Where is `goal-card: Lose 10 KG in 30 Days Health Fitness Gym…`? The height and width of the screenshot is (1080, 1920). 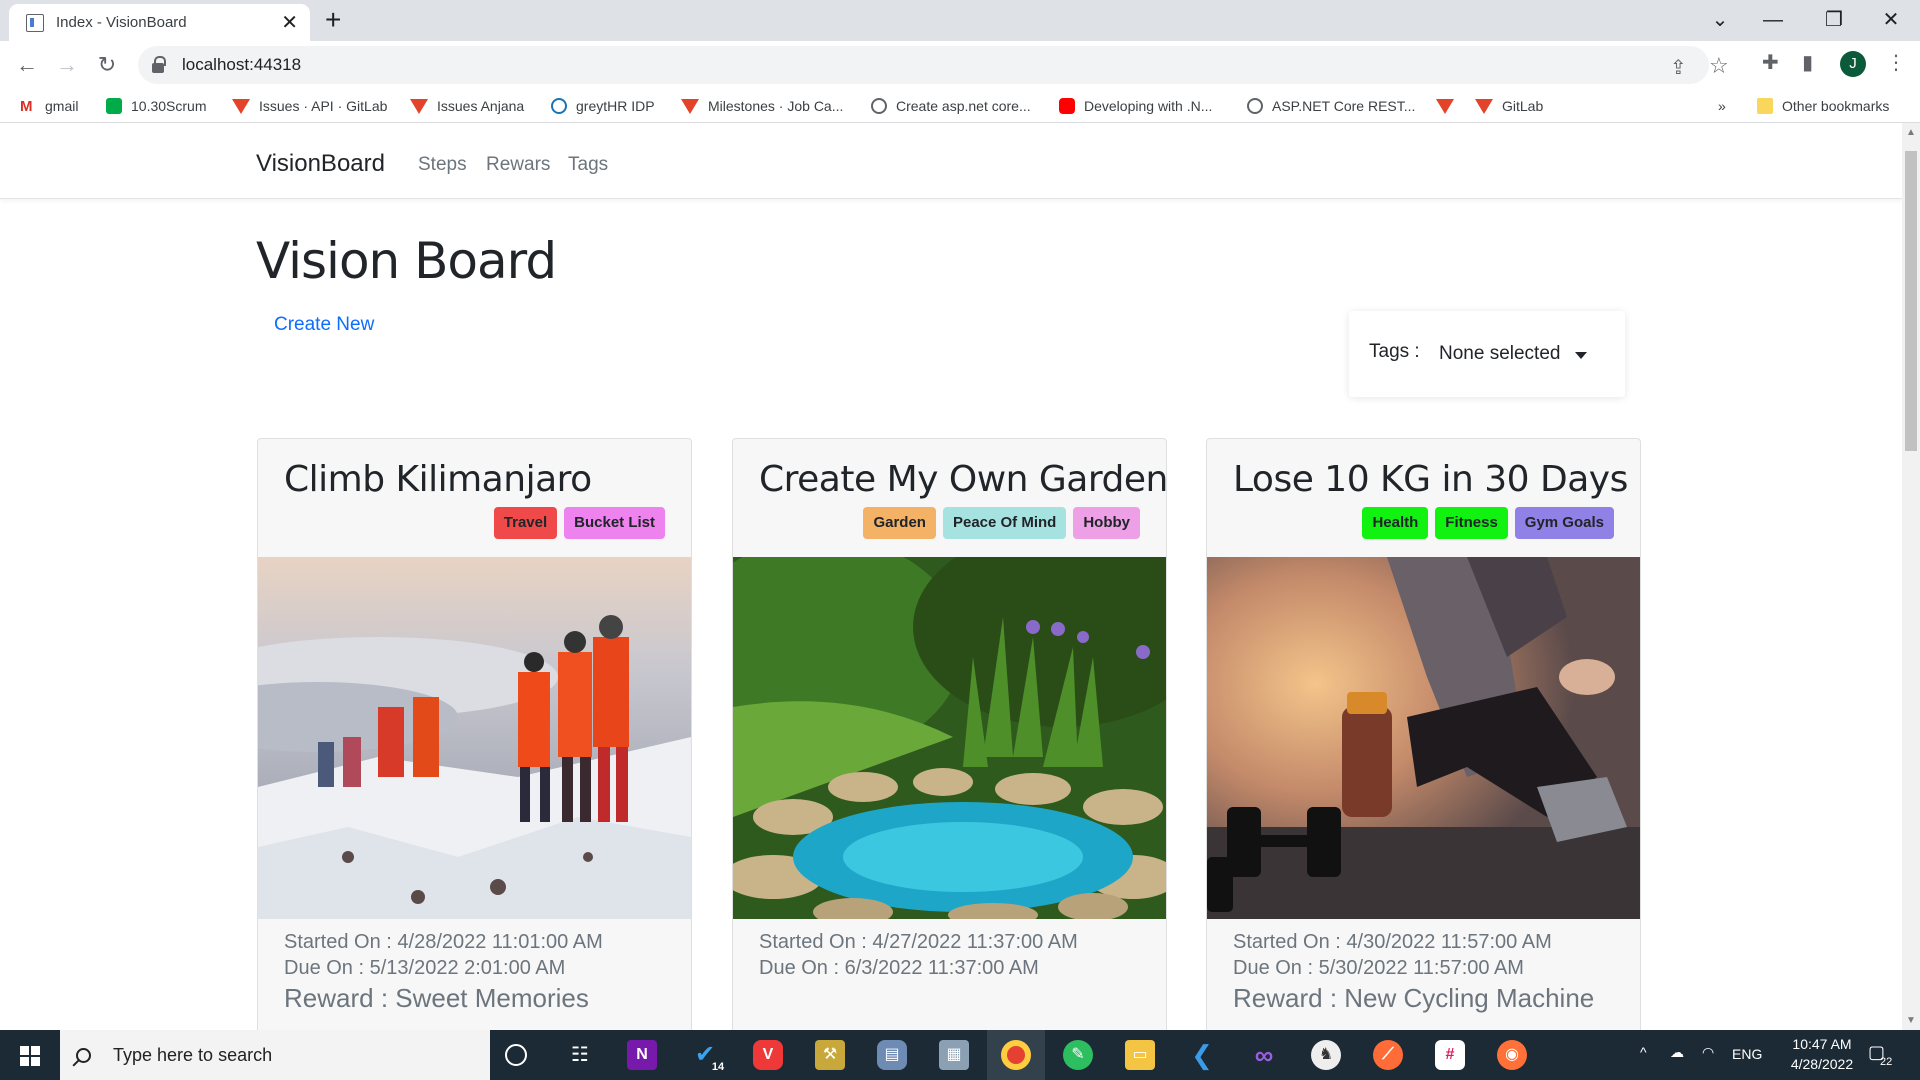 goal-card: Lose 10 KG in 30 Days Health Fitness Gym… is located at coordinates (1423, 748).